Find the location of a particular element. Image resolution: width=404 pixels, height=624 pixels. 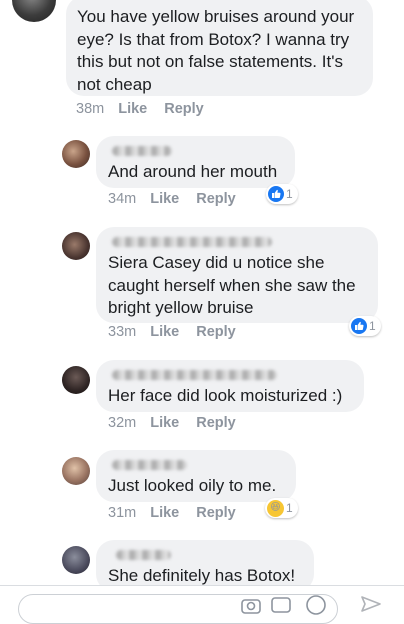

comment-time: 33m is located at coordinates (122, 332).